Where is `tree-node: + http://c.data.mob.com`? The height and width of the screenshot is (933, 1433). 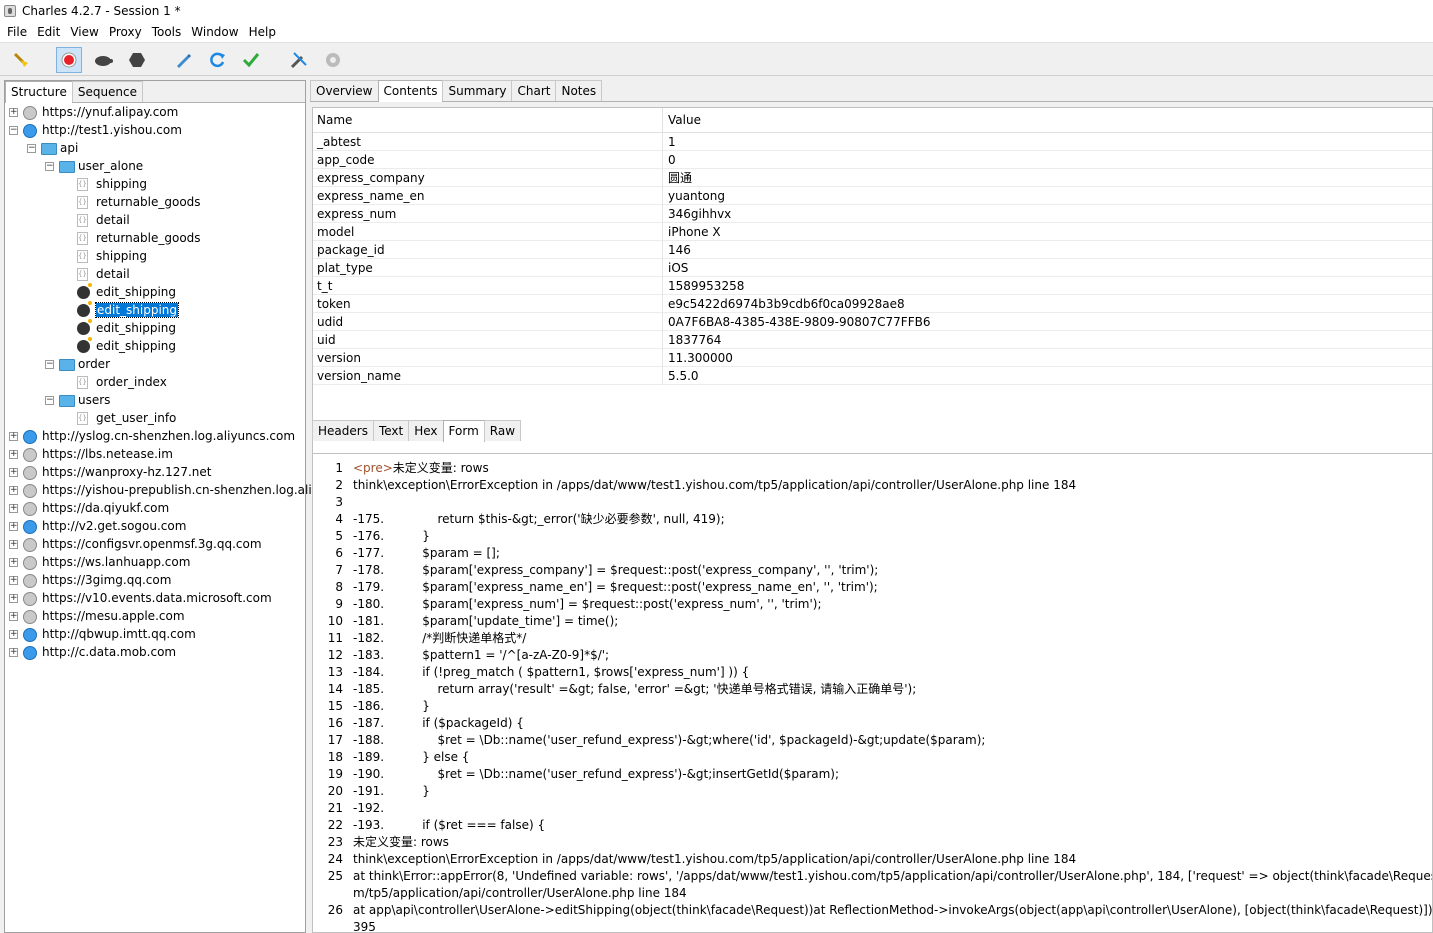
tree-node: + http://c.data.mob.com is located at coordinates (155, 653).